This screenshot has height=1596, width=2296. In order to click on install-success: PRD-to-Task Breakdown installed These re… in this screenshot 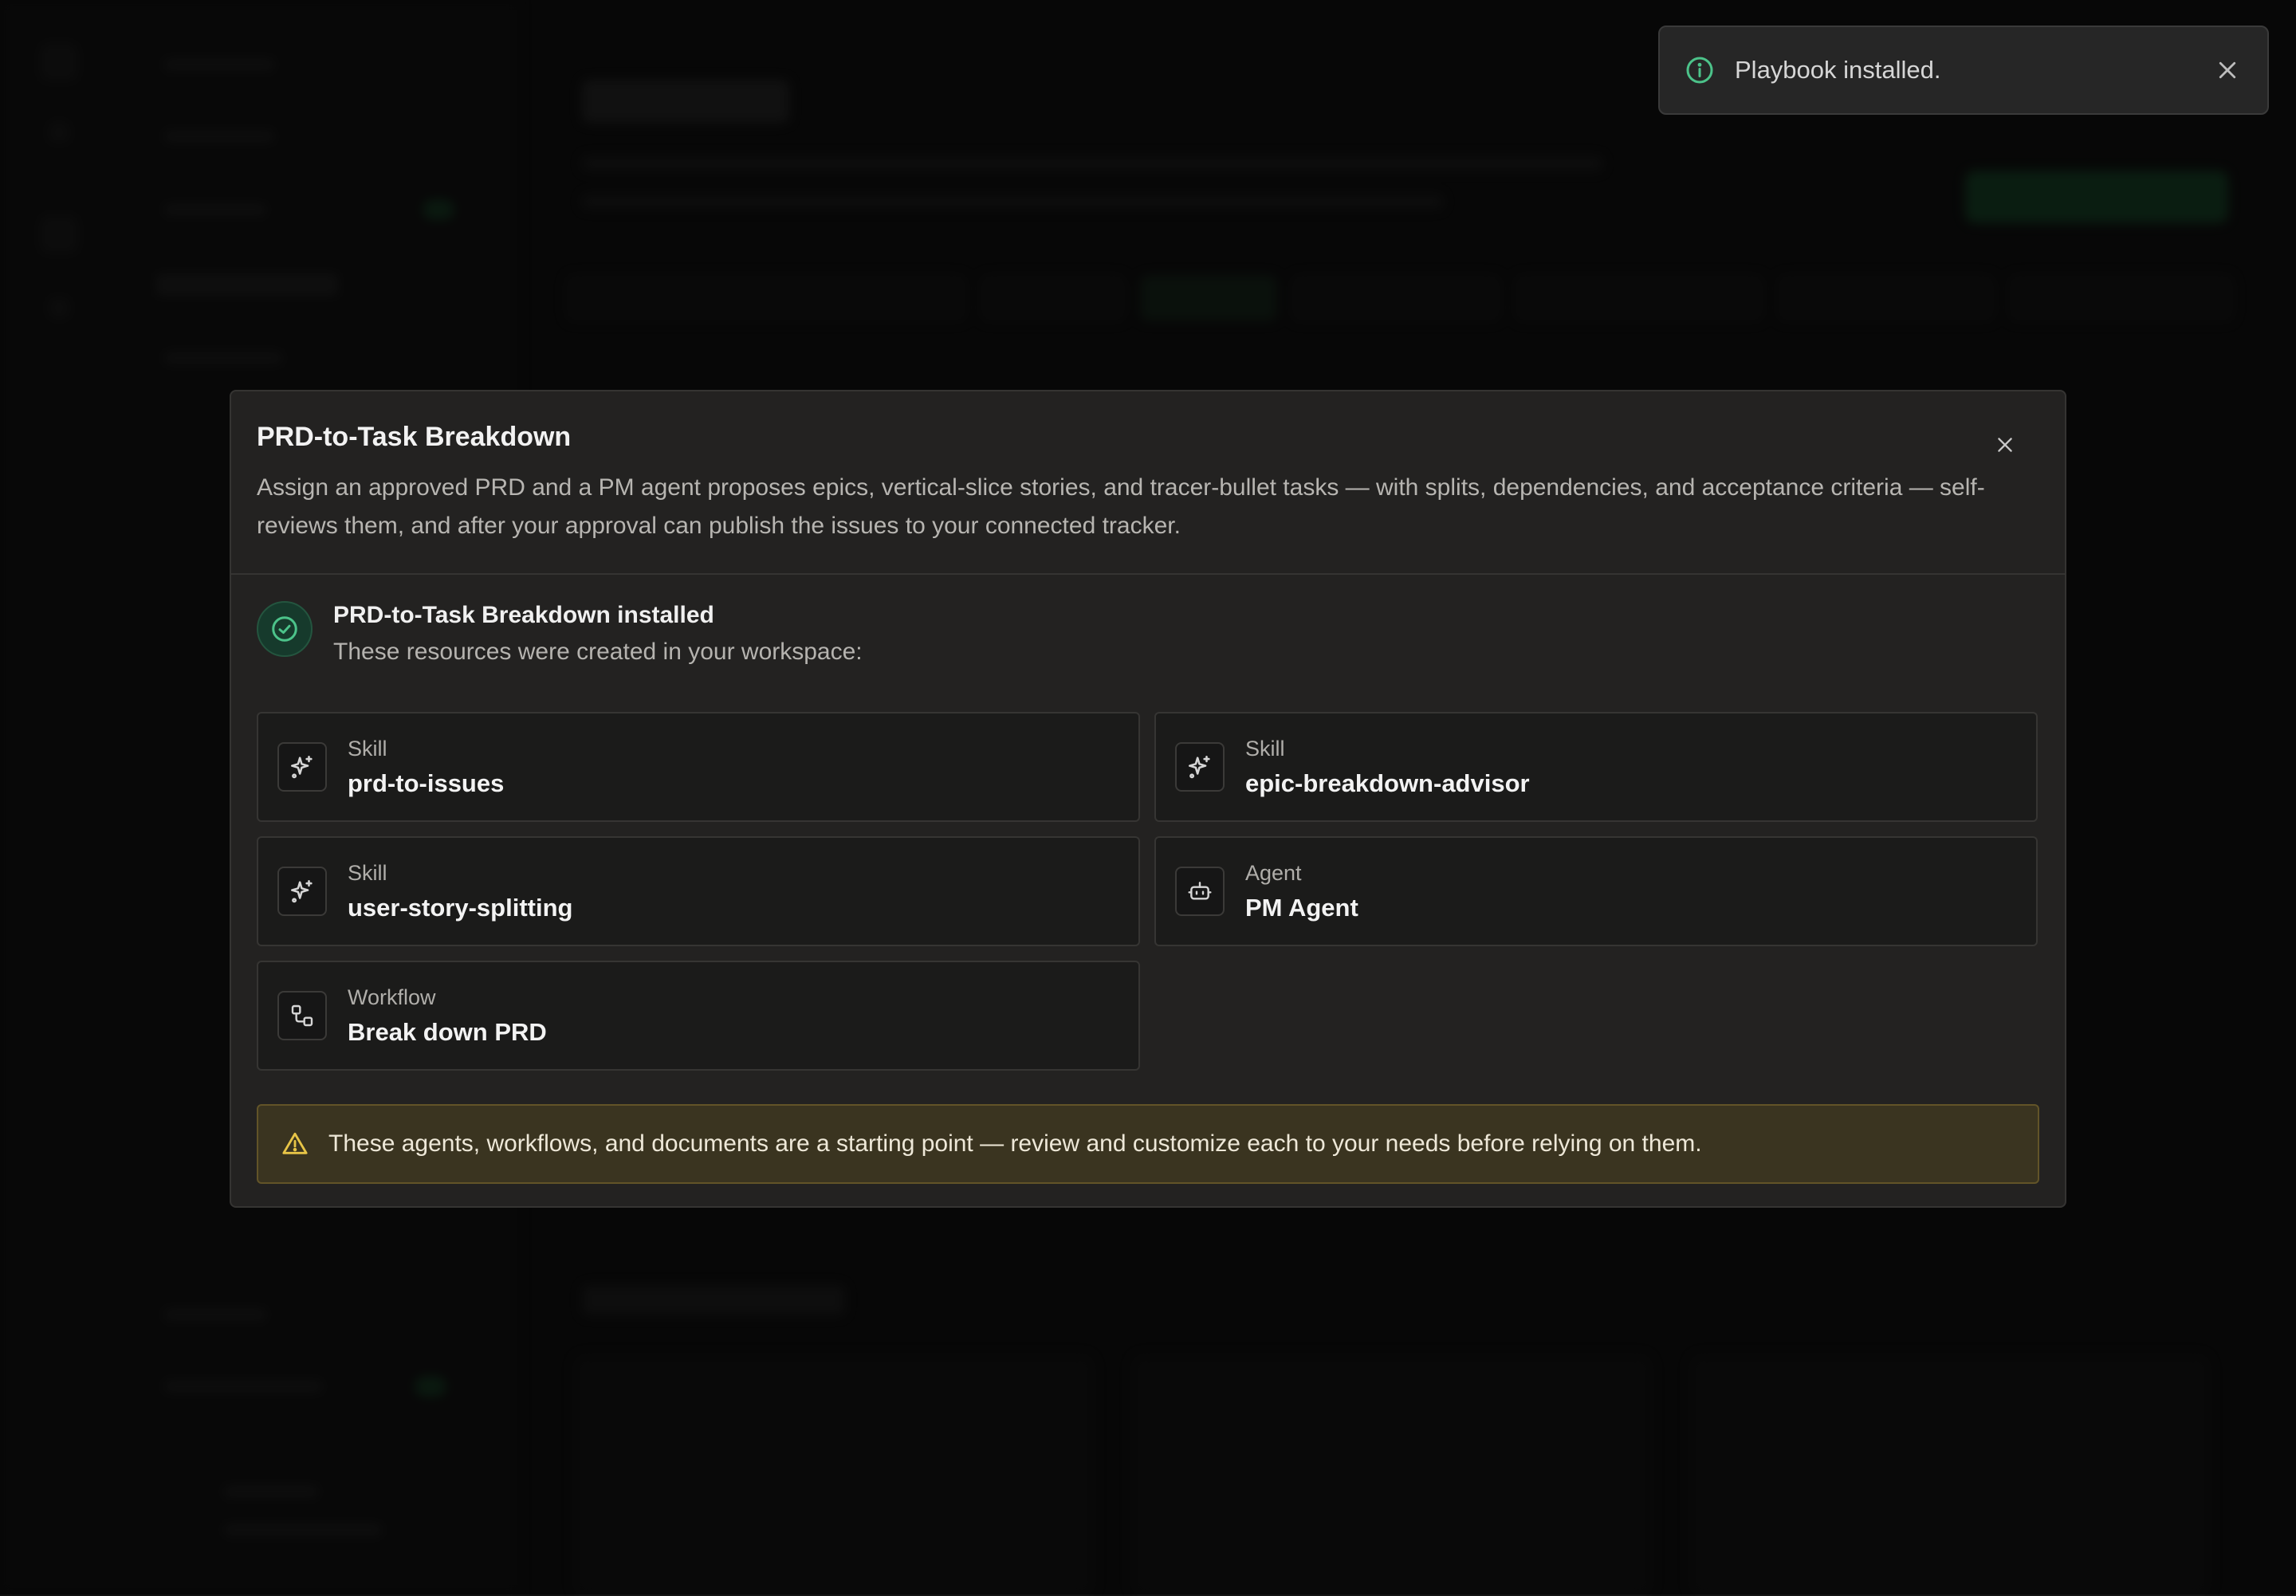, I will do `click(1148, 640)`.